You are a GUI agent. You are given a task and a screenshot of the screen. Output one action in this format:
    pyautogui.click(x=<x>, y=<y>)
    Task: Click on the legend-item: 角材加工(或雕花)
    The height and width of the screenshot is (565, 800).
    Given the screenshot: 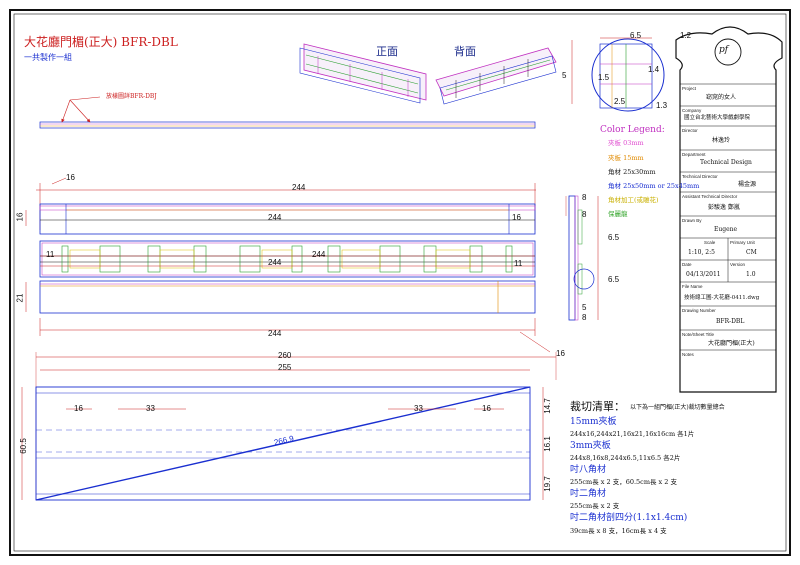 What is the action you would take?
    pyautogui.click(x=633, y=200)
    